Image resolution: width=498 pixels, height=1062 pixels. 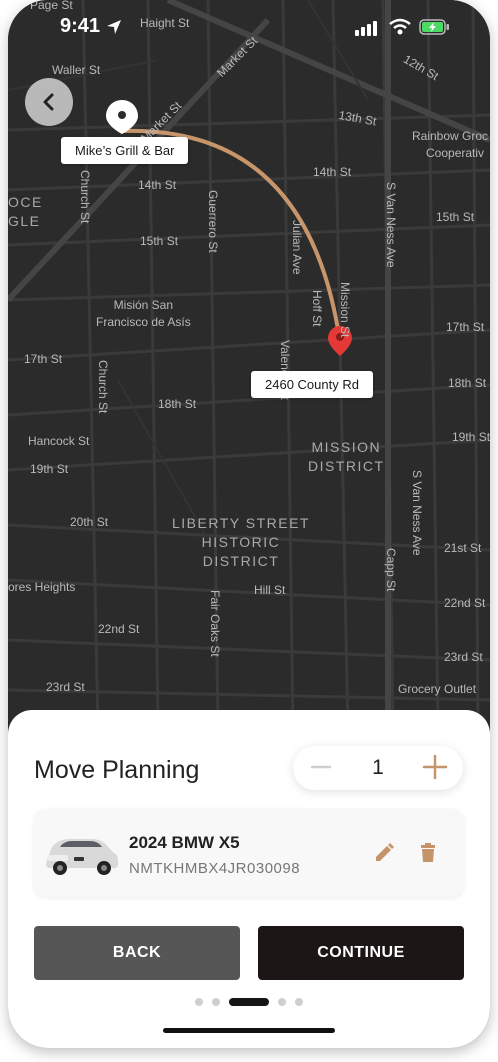 What do you see at coordinates (455, 153) in the screenshot?
I see `street-label: Cooperativ` at bounding box center [455, 153].